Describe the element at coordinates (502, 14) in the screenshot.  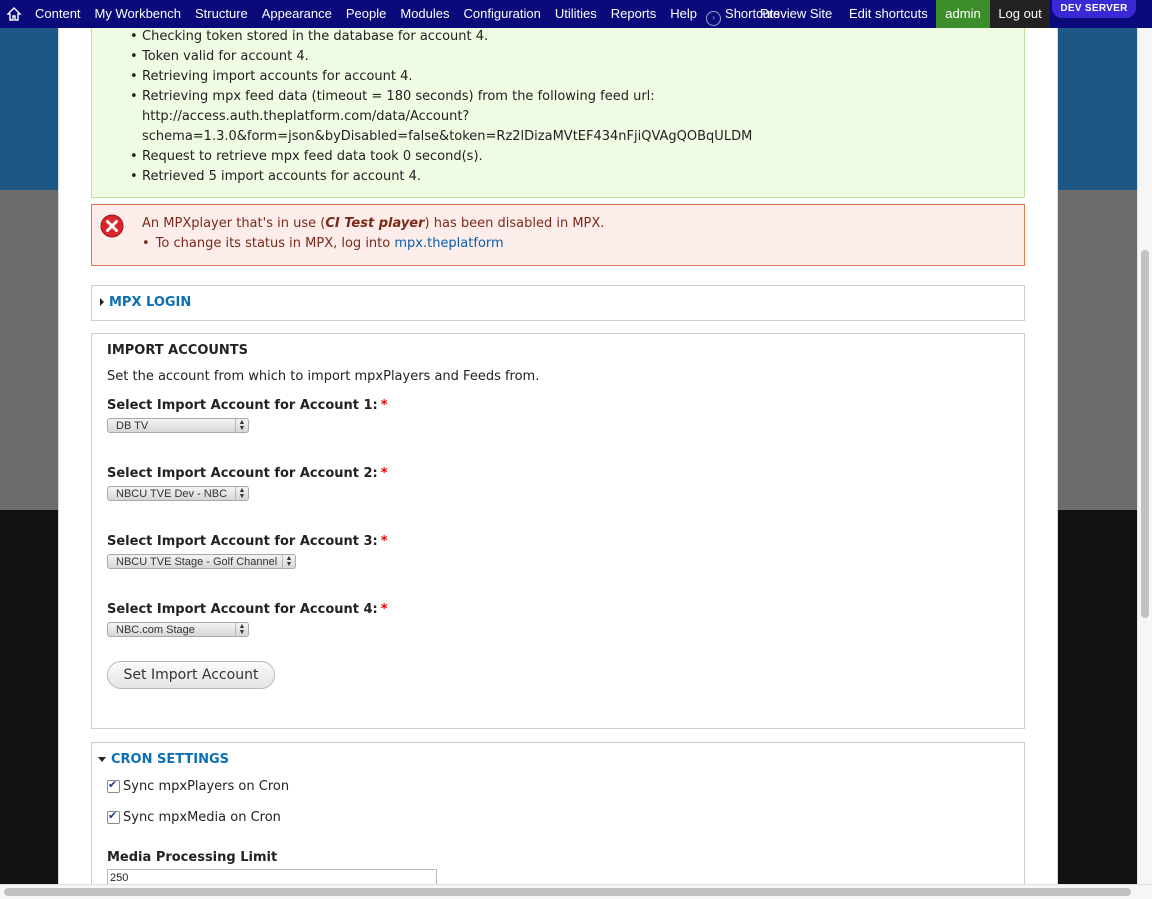
I see `toolbar-configuration: Configuration` at that location.